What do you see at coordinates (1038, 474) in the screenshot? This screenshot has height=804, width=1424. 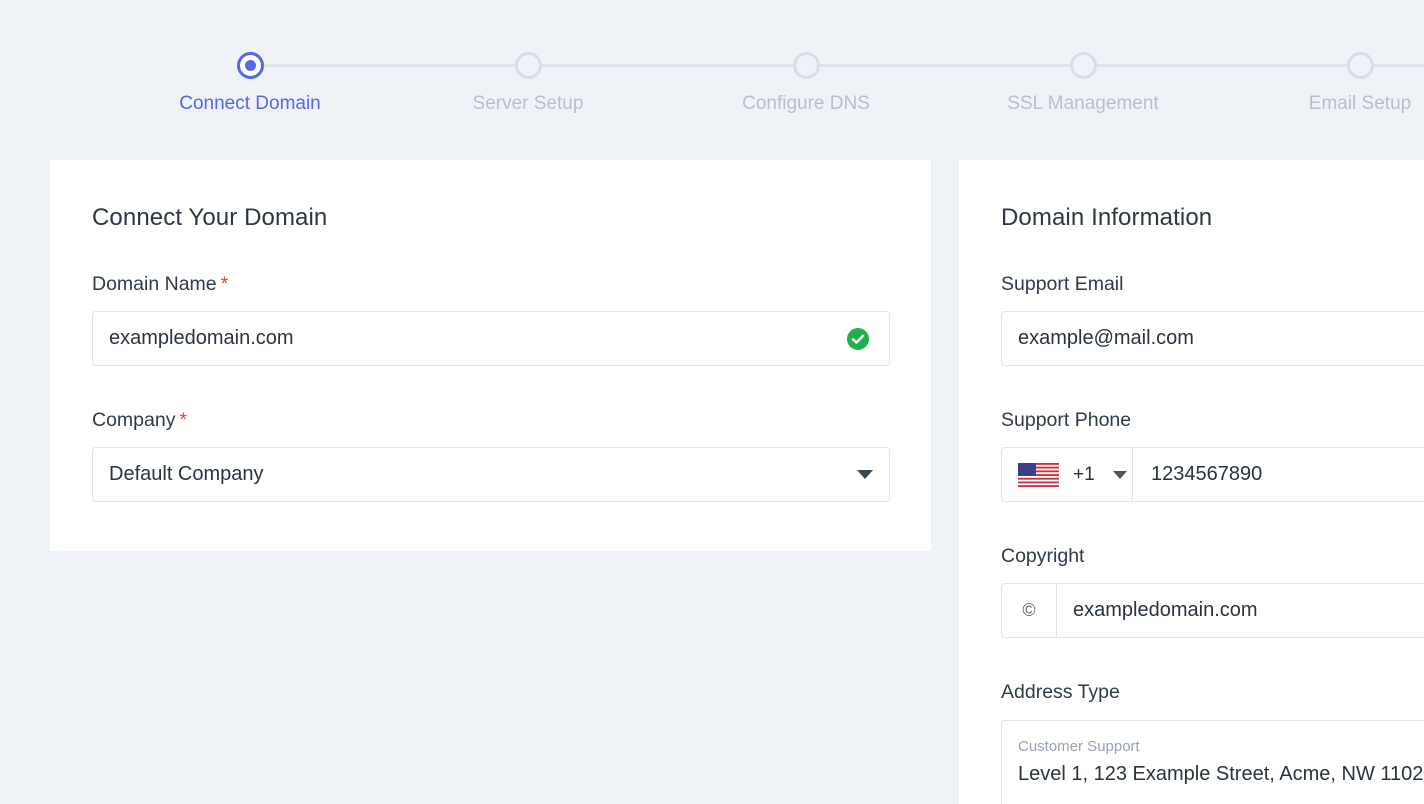 I see `us-flag-icon` at bounding box center [1038, 474].